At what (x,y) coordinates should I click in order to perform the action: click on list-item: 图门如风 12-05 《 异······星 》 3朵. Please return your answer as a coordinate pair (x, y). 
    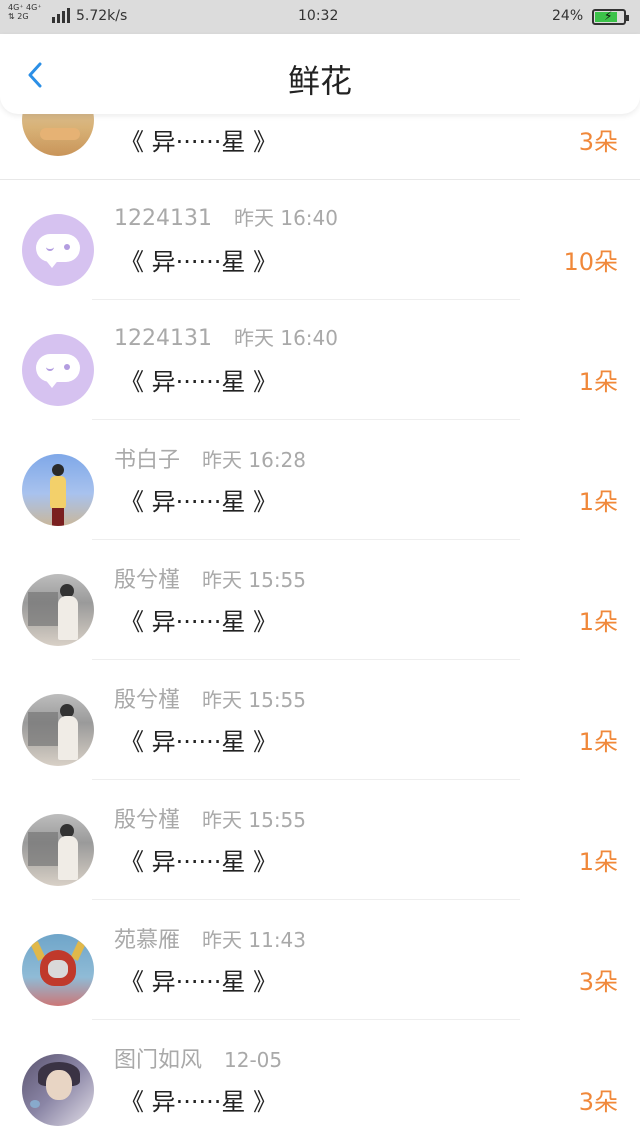
    Looking at the image, I should click on (320, 1080).